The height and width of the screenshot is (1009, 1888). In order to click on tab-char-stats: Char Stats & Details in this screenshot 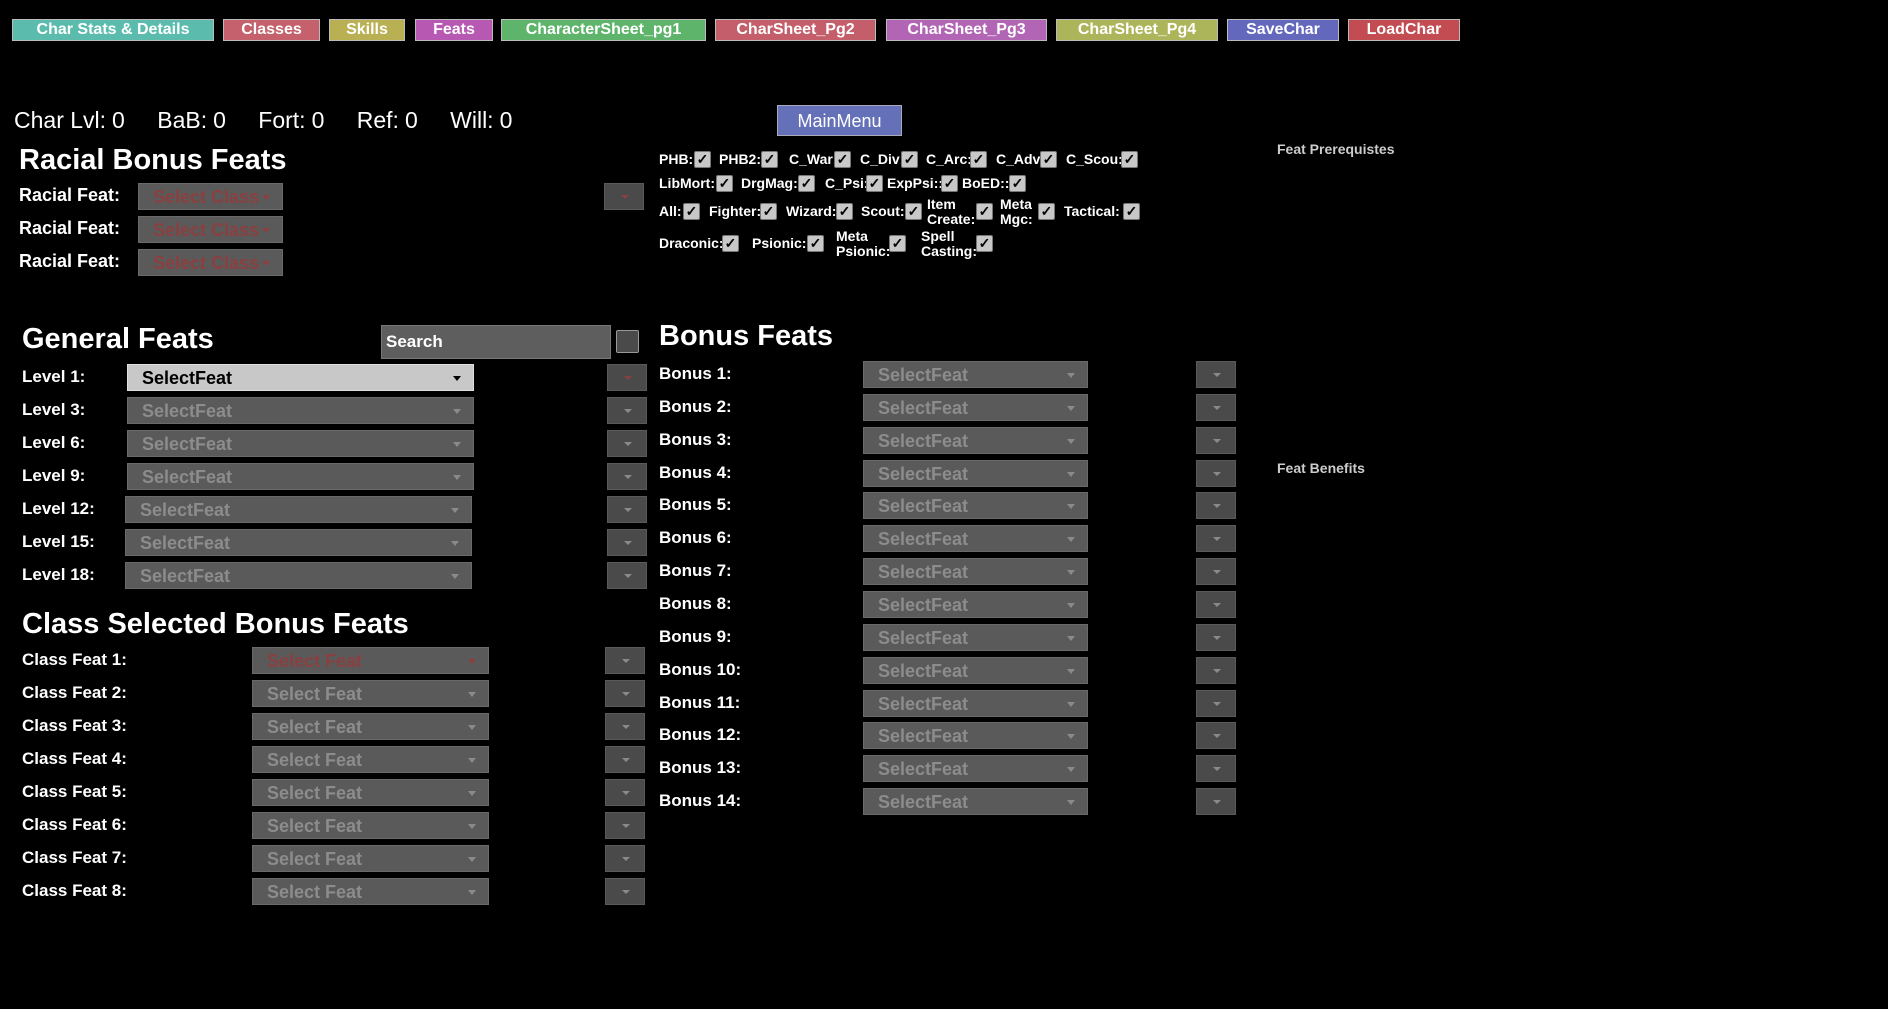, I will do `click(113, 30)`.